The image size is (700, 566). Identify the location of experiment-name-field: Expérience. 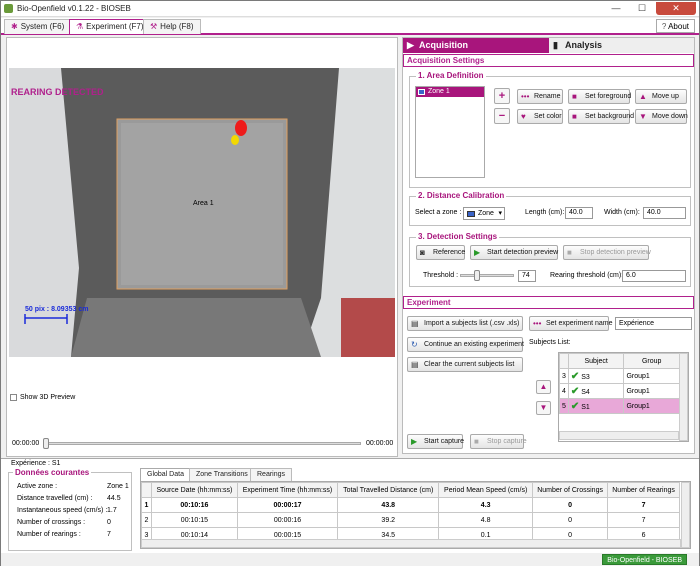
(653, 323).